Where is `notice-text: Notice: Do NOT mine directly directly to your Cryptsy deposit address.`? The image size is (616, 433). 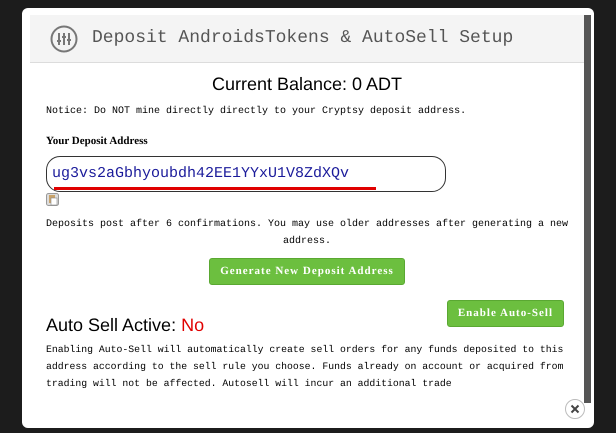 notice-text: Notice: Do NOT mine directly directly to your Cryptsy deposit address. is located at coordinates (257, 111).